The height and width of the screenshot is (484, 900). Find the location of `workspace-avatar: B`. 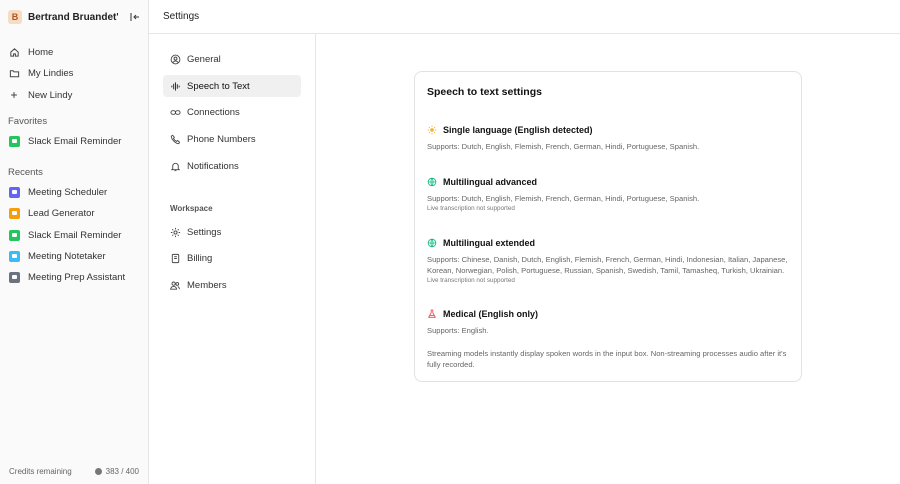

workspace-avatar: B is located at coordinates (15, 17).